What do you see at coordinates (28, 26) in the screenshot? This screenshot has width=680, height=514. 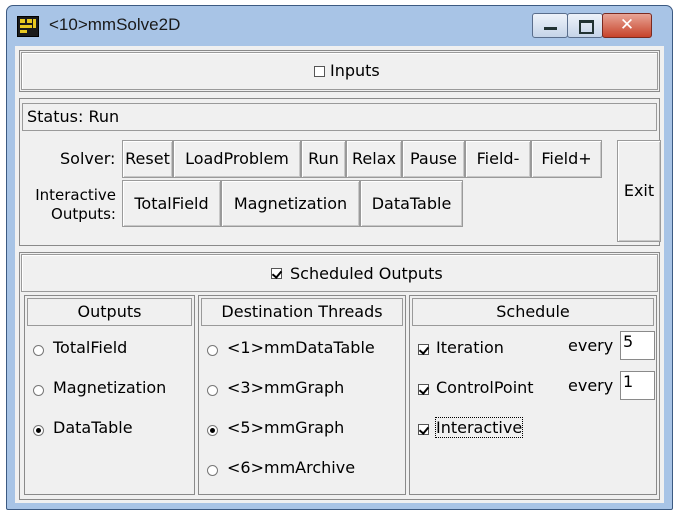 I see `app-icon` at bounding box center [28, 26].